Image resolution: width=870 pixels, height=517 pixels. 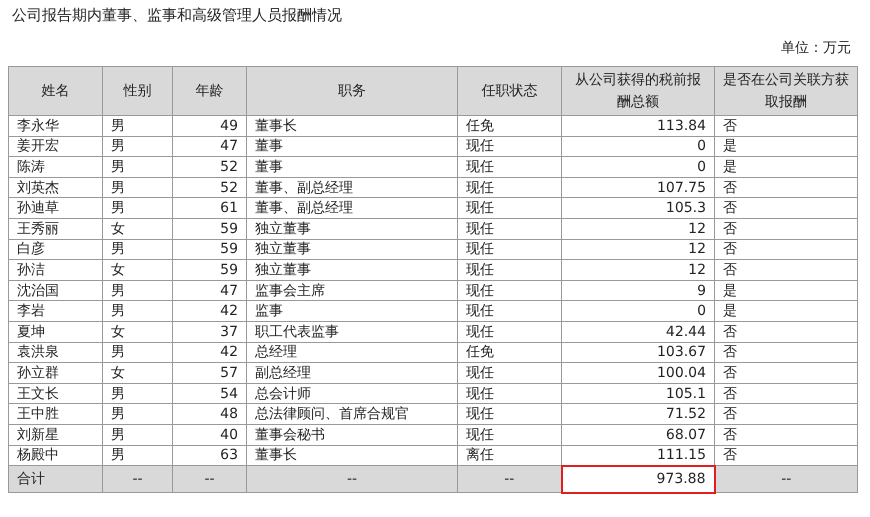 What do you see at coordinates (55, 126) in the screenshot?
I see `table-cell: 李永华` at bounding box center [55, 126].